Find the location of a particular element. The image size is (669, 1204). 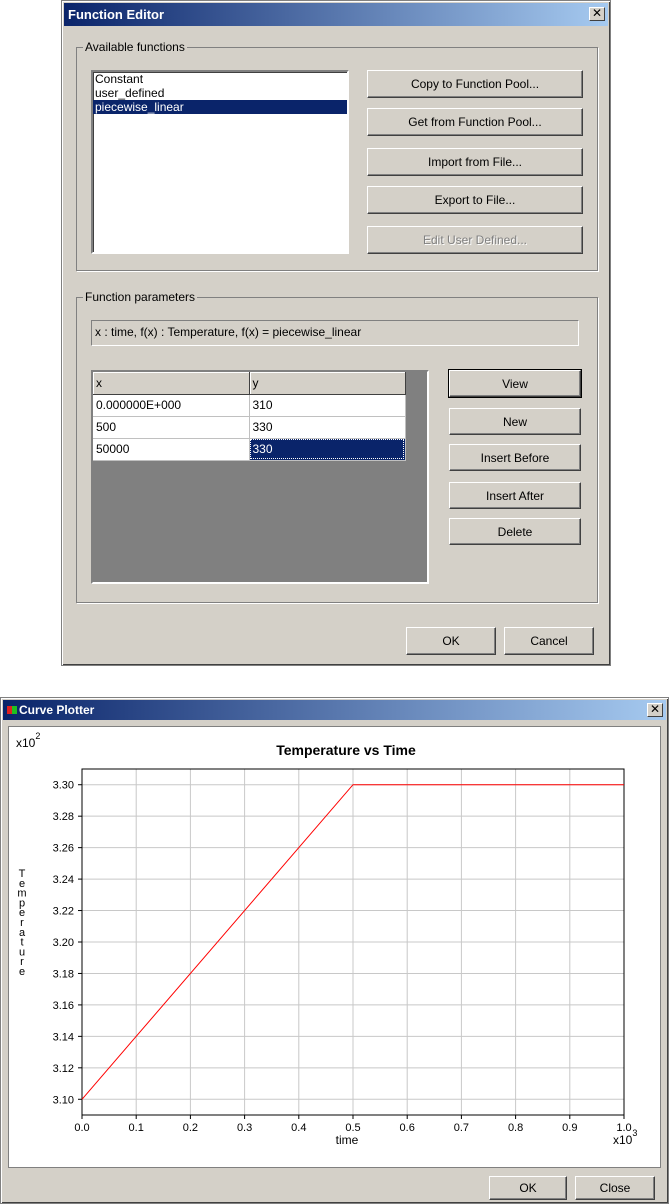

cell-y: 310 is located at coordinates (327, 405).